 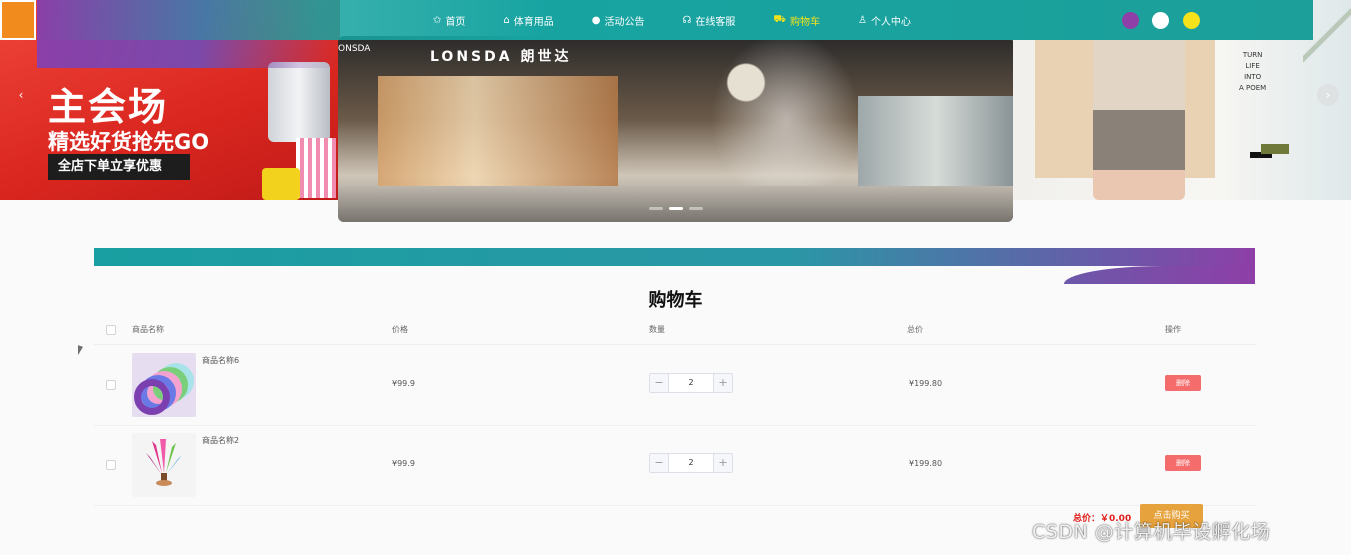 I want to click on page-title: 购物车, so click(x=675, y=300).